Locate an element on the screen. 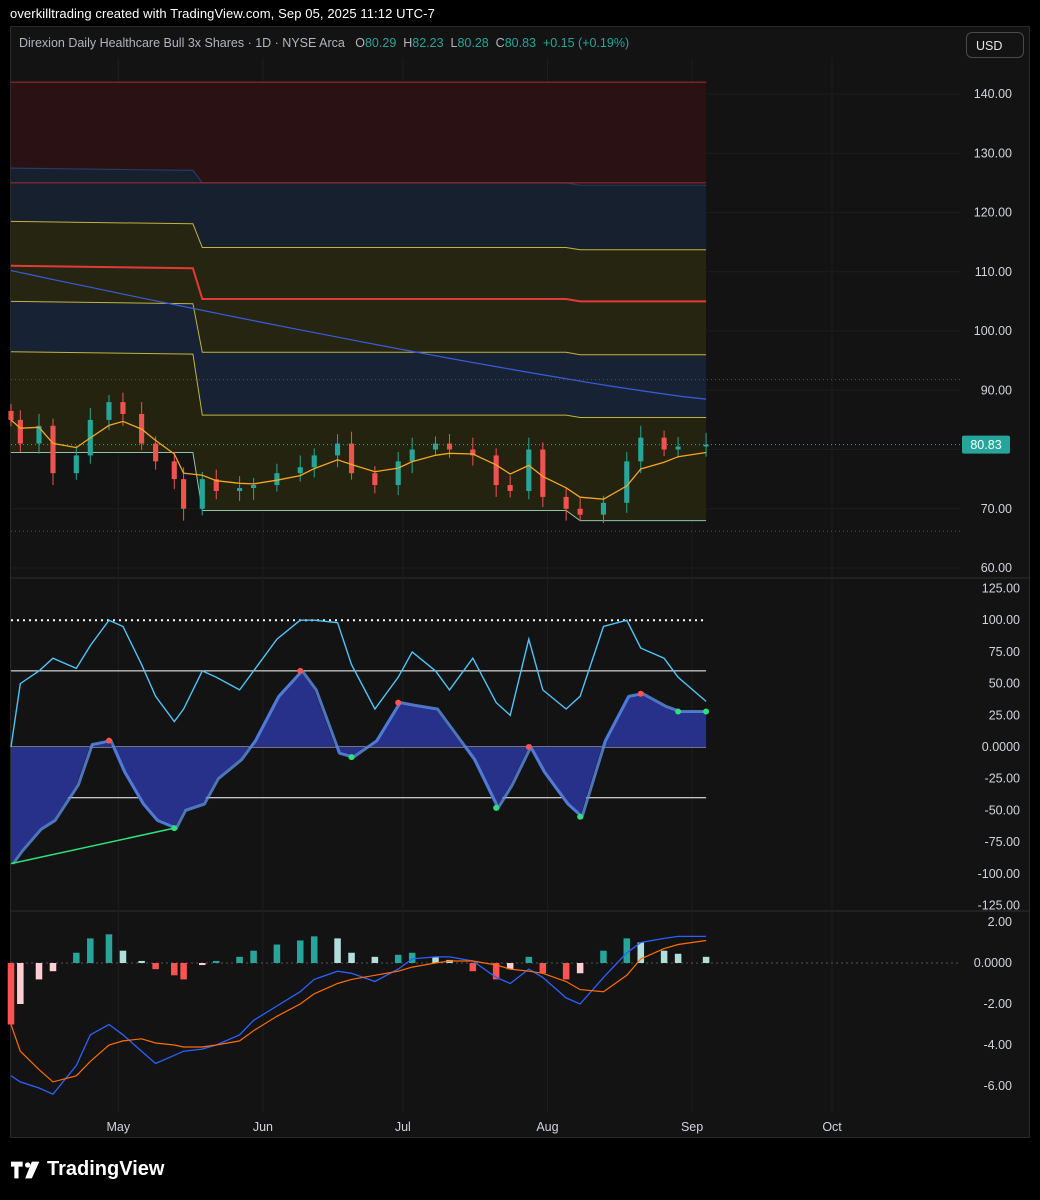 The image size is (1040, 1200). macd-axis-tick: -2.00 is located at coordinates (998, 1004).